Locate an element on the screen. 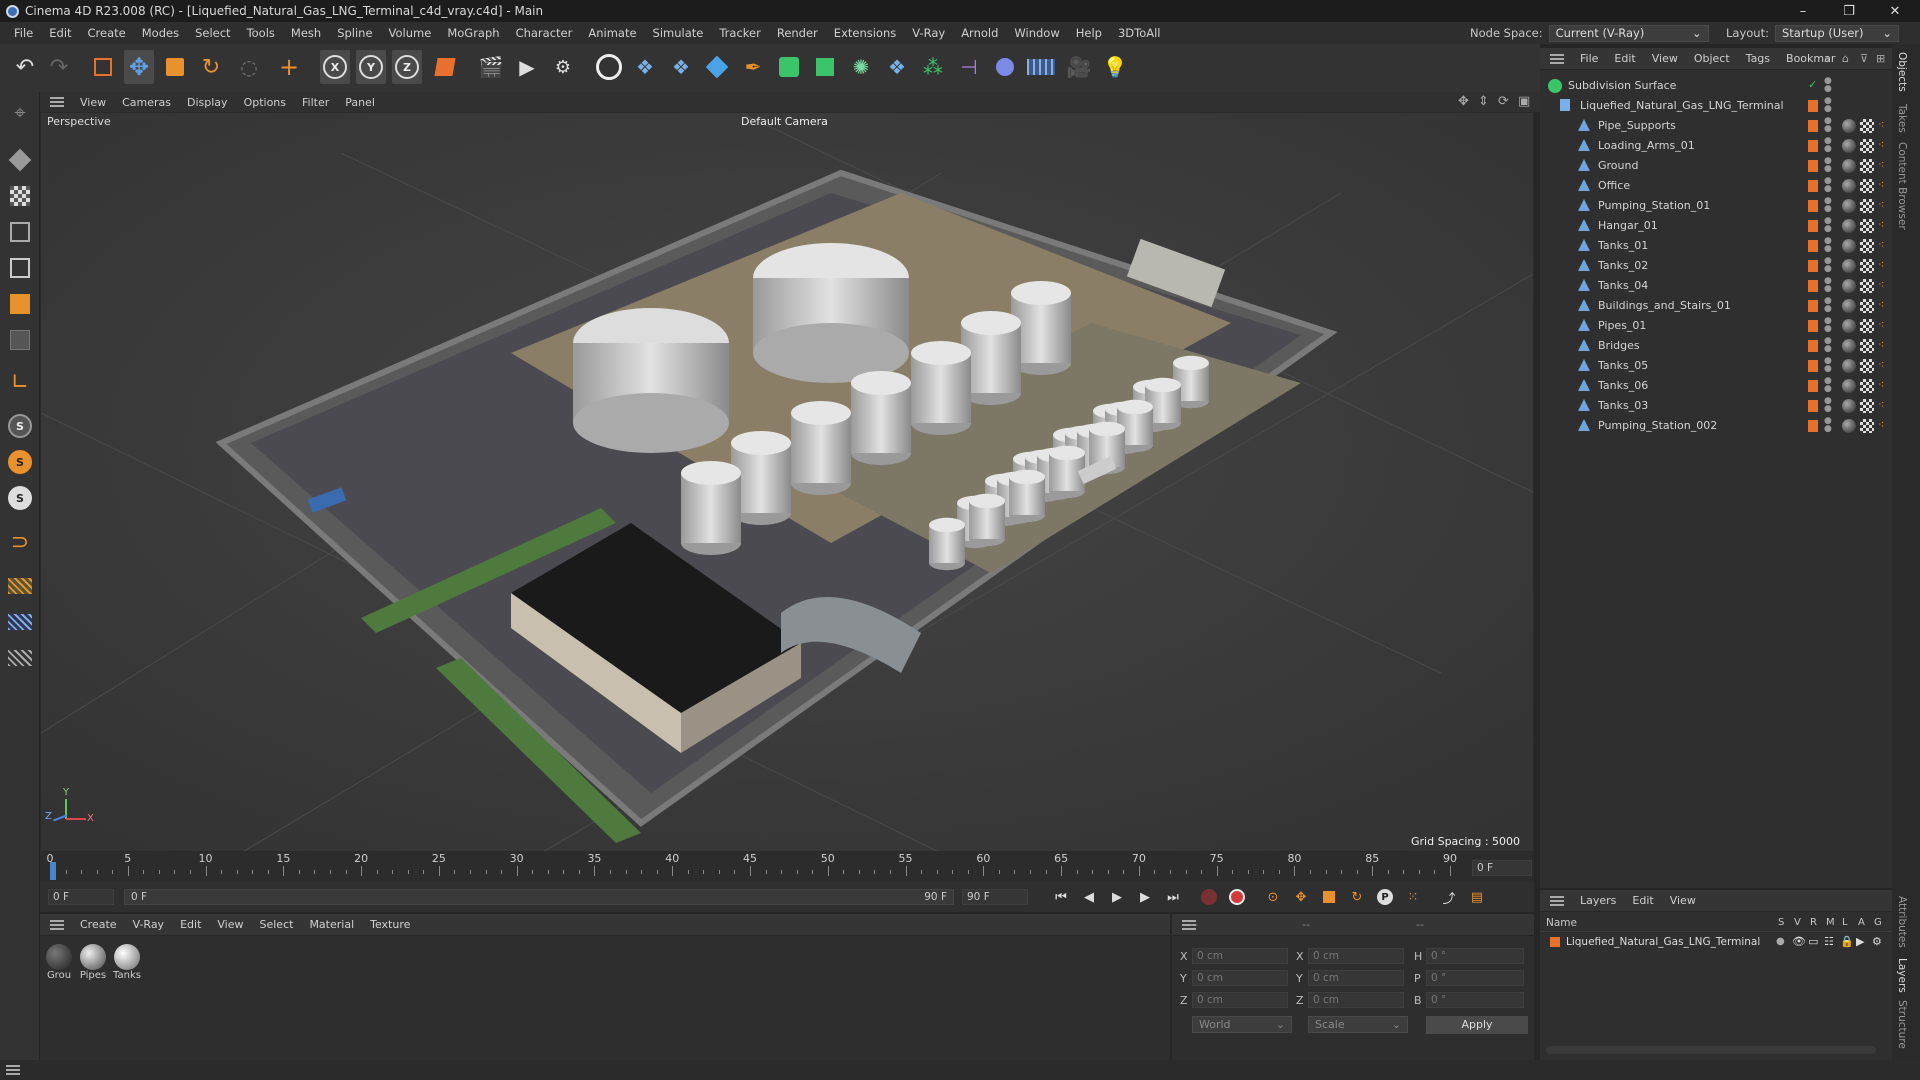 Image resolution: width=1920 pixels, height=1080 pixels. live-selection-button is located at coordinates (103, 67).